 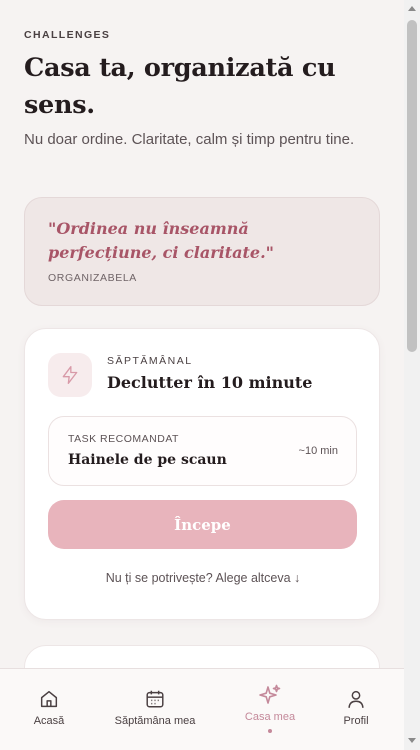 I want to click on section-eyebrow: CHALLENGES, so click(x=67, y=35).